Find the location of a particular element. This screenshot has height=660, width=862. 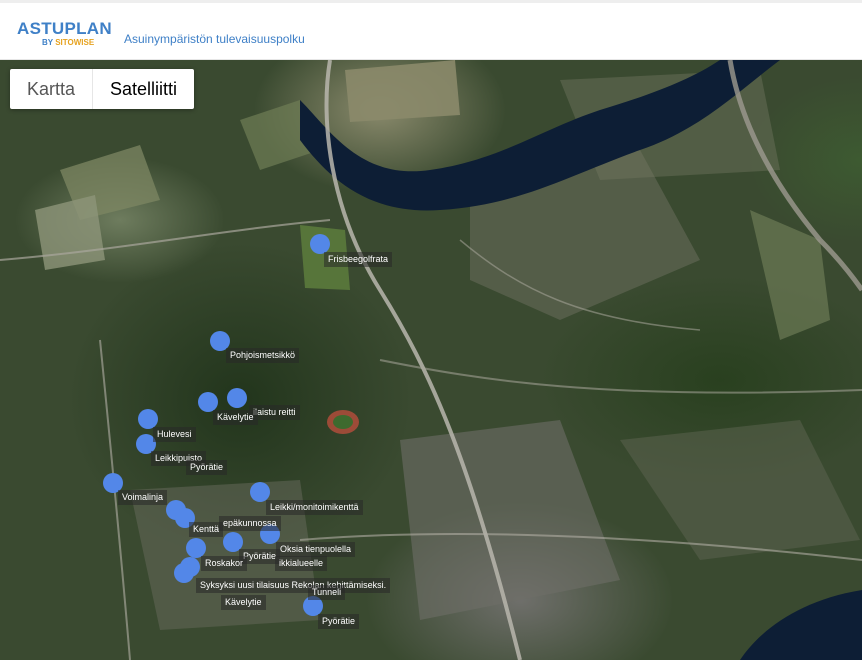

poi-label: Kenttä is located at coordinates (206, 529).